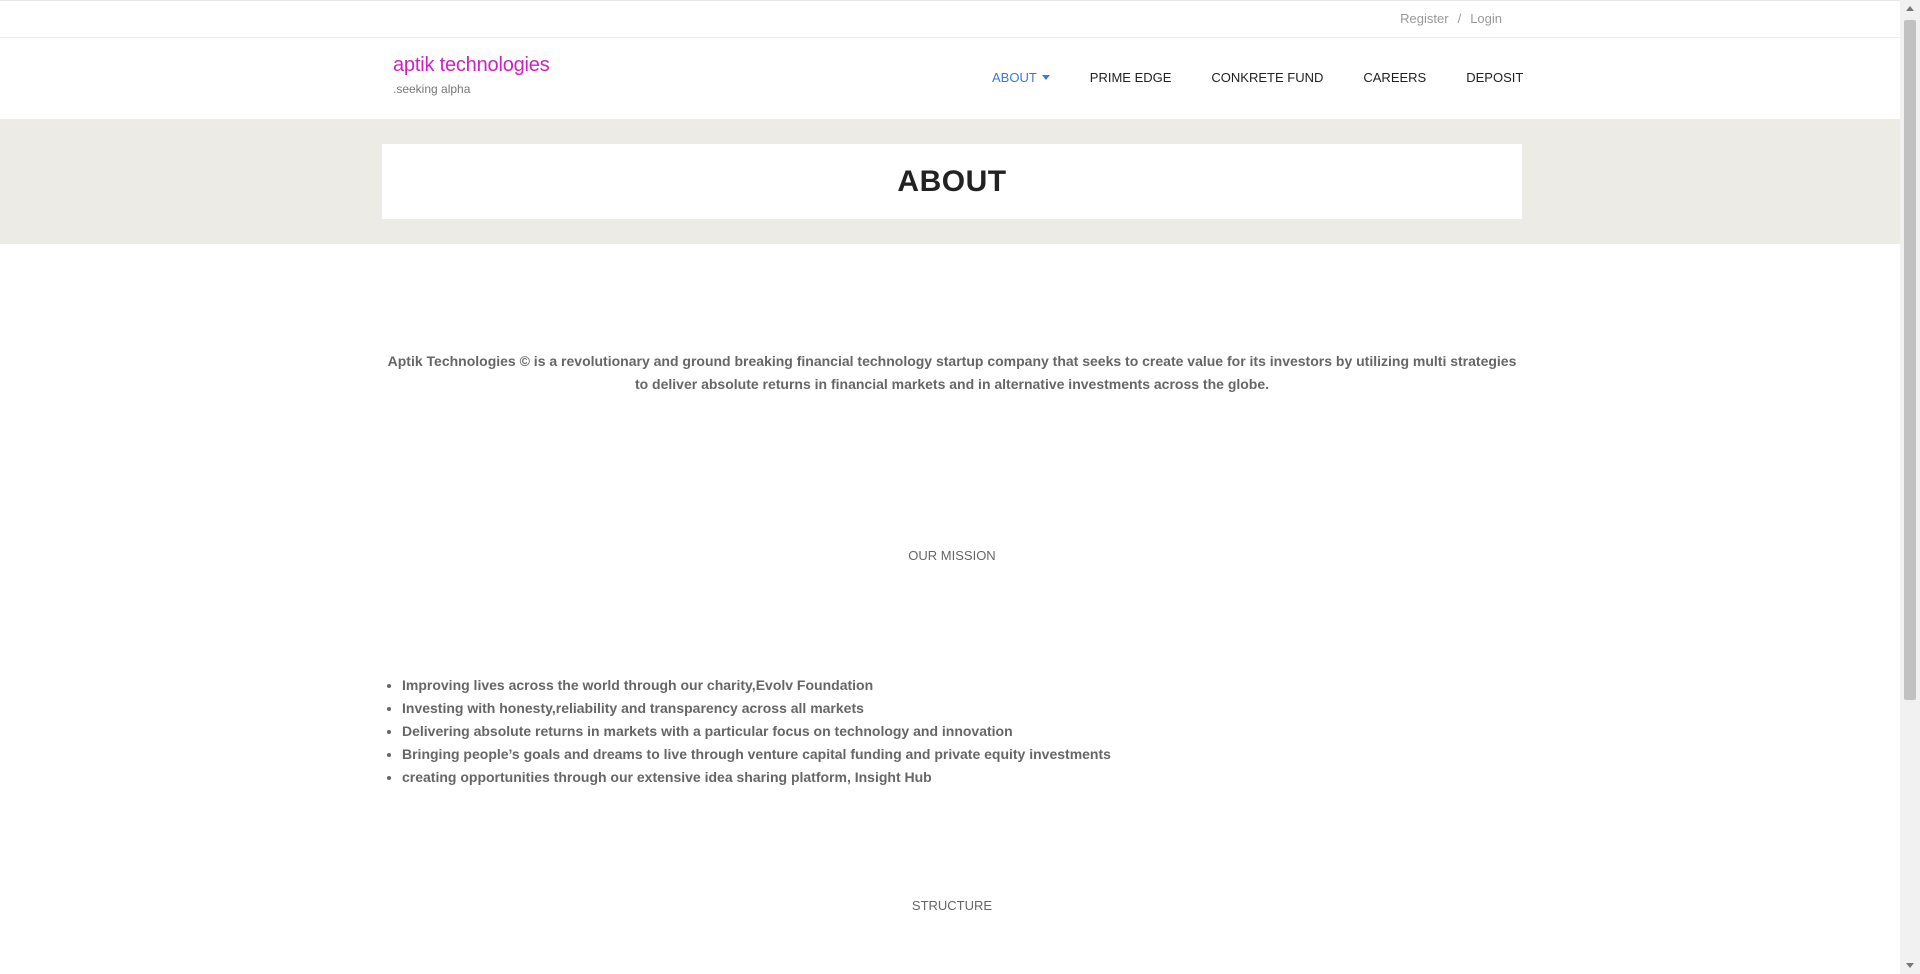 The height and width of the screenshot is (974, 1920). I want to click on nav-item-conkrete-fund: CONKRETE FUND, so click(1267, 77).